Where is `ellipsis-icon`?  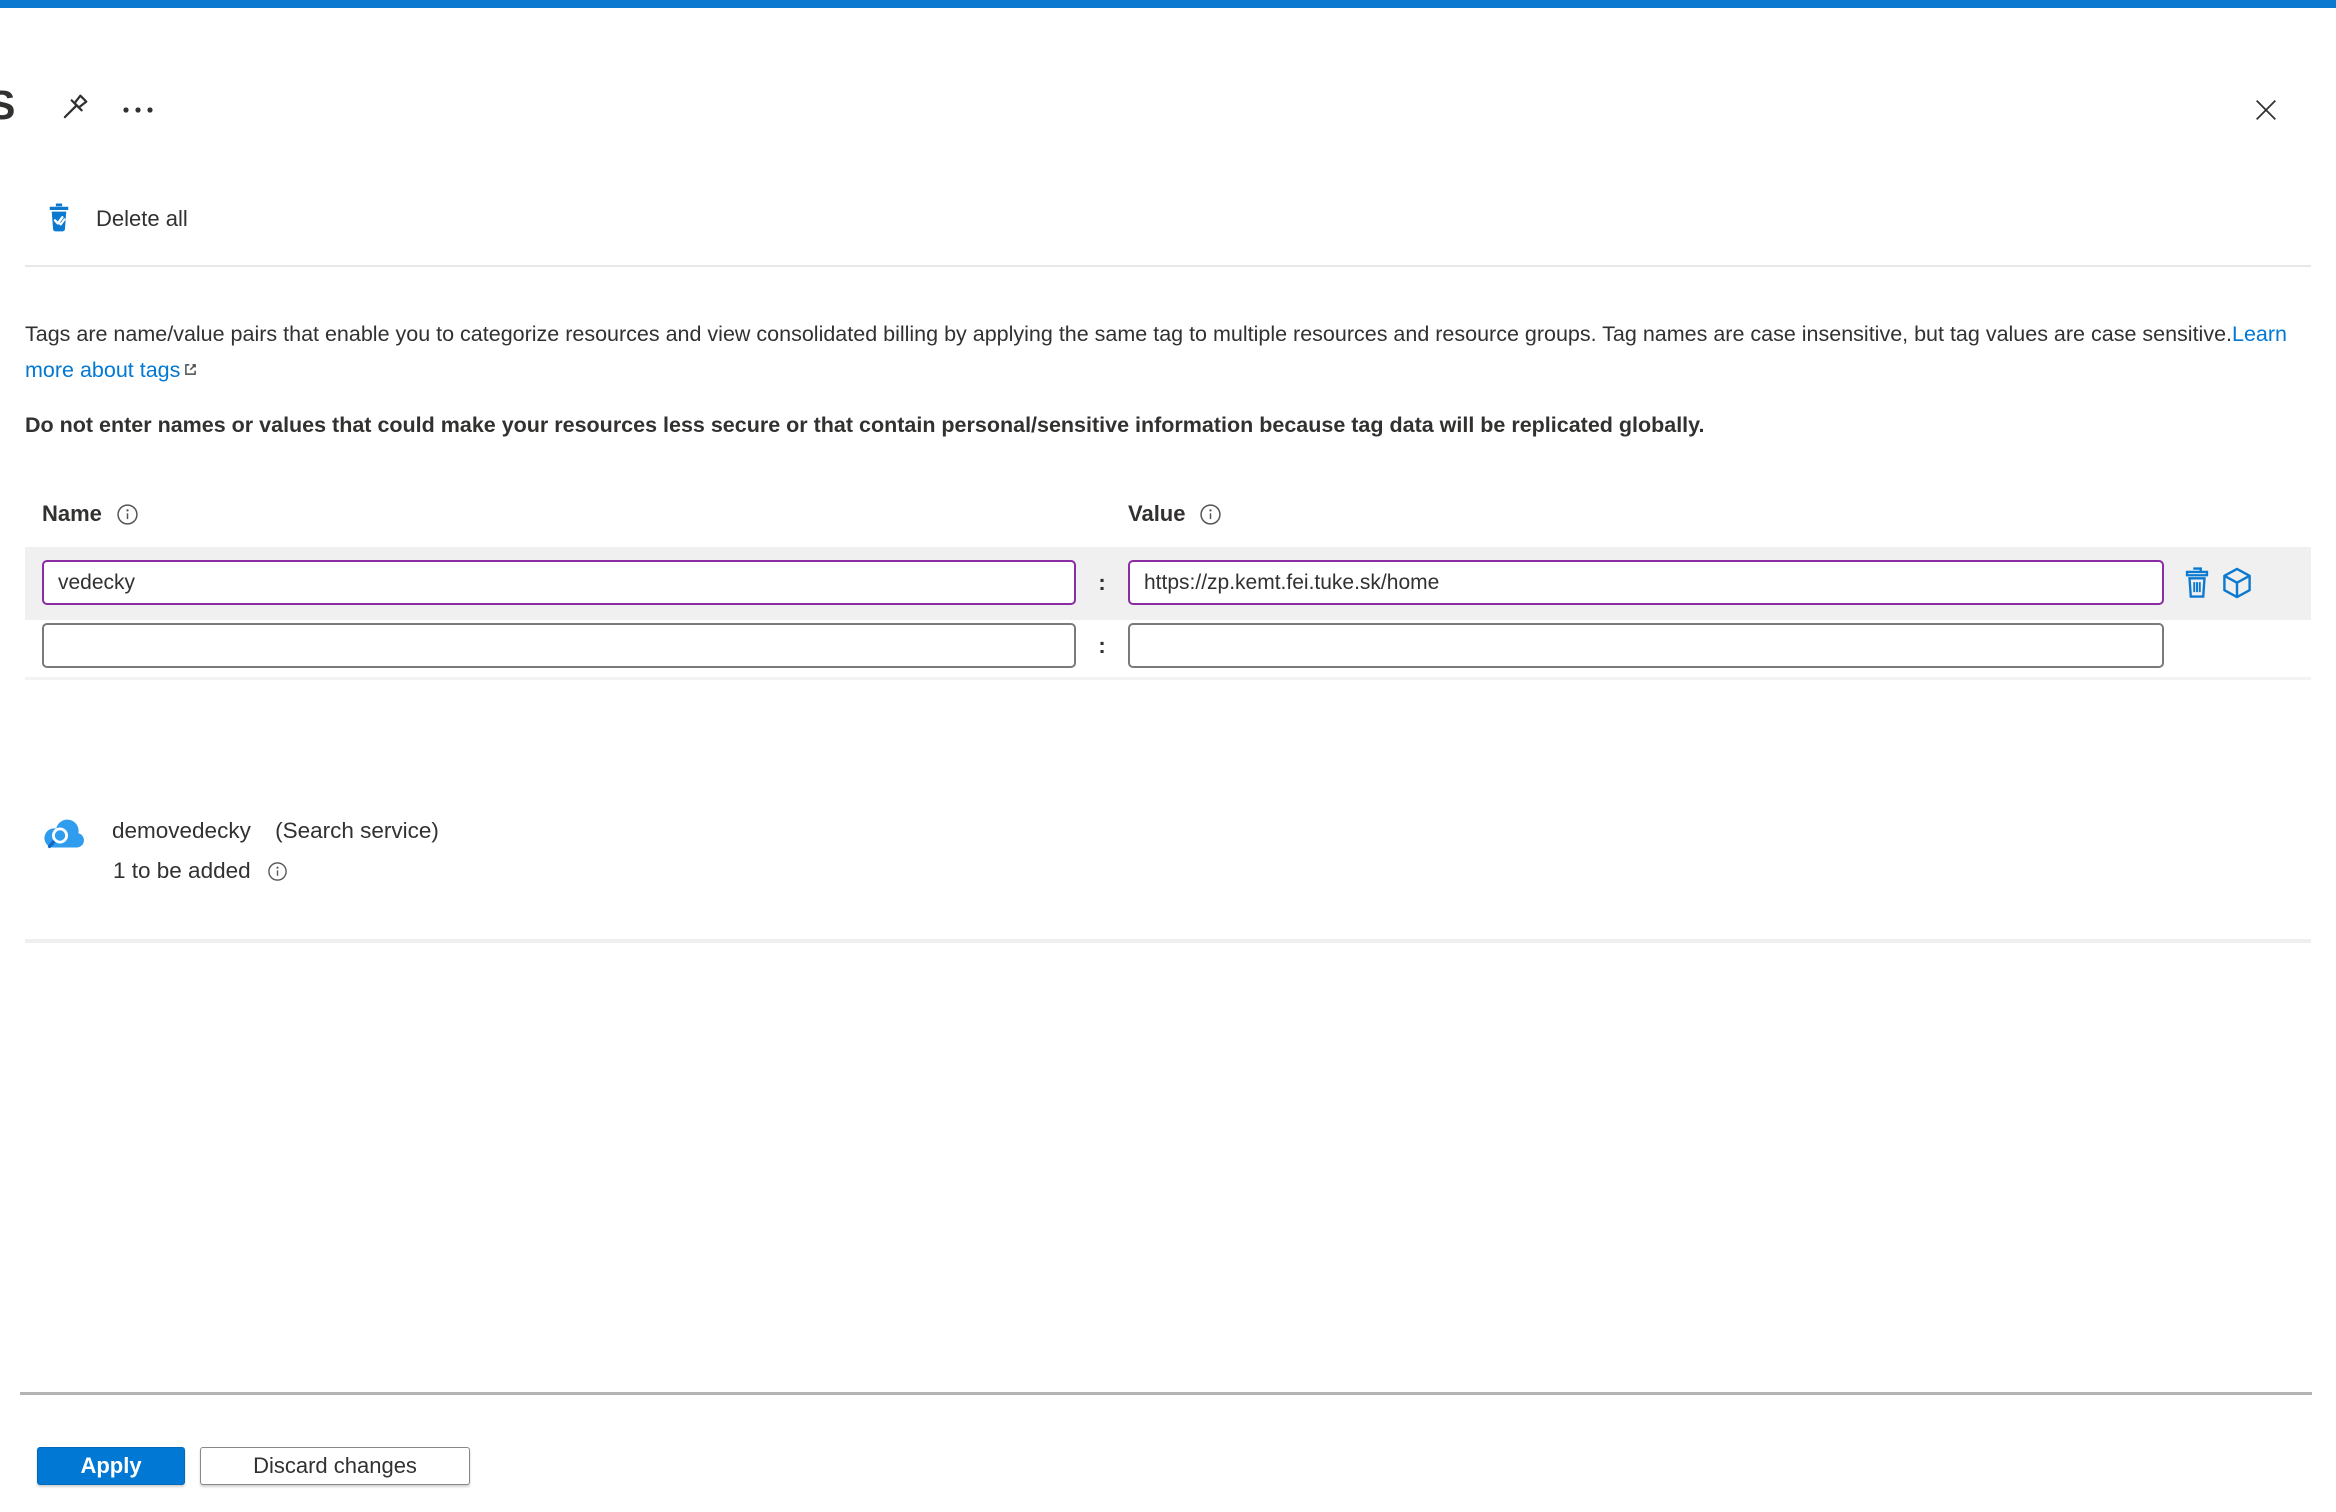
ellipsis-icon is located at coordinates (138, 110).